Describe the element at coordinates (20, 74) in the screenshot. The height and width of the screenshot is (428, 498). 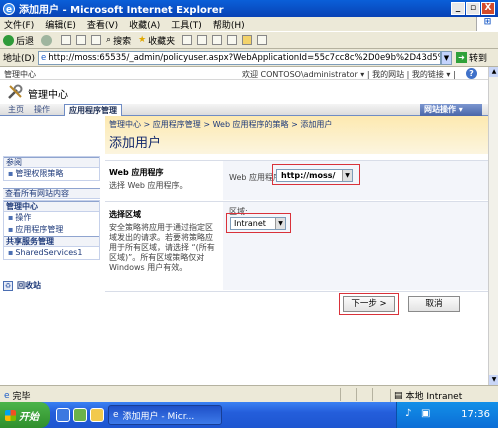
I see `site-name-link: 管理中心` at that location.